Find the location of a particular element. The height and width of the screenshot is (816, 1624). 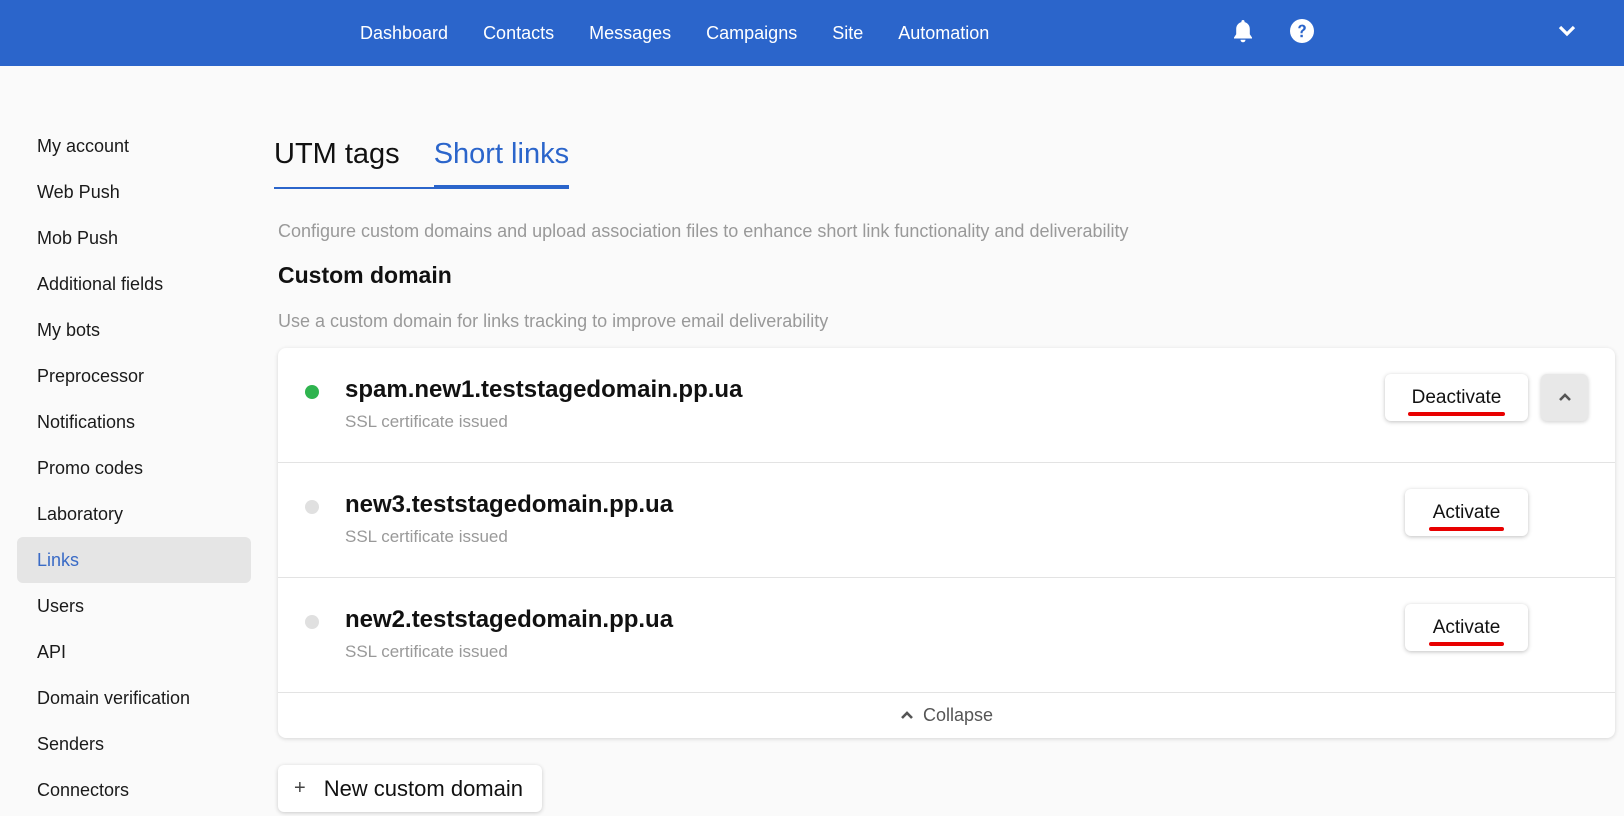

sidebar-item-additional-fields: Additional fields is located at coordinates (134, 284).